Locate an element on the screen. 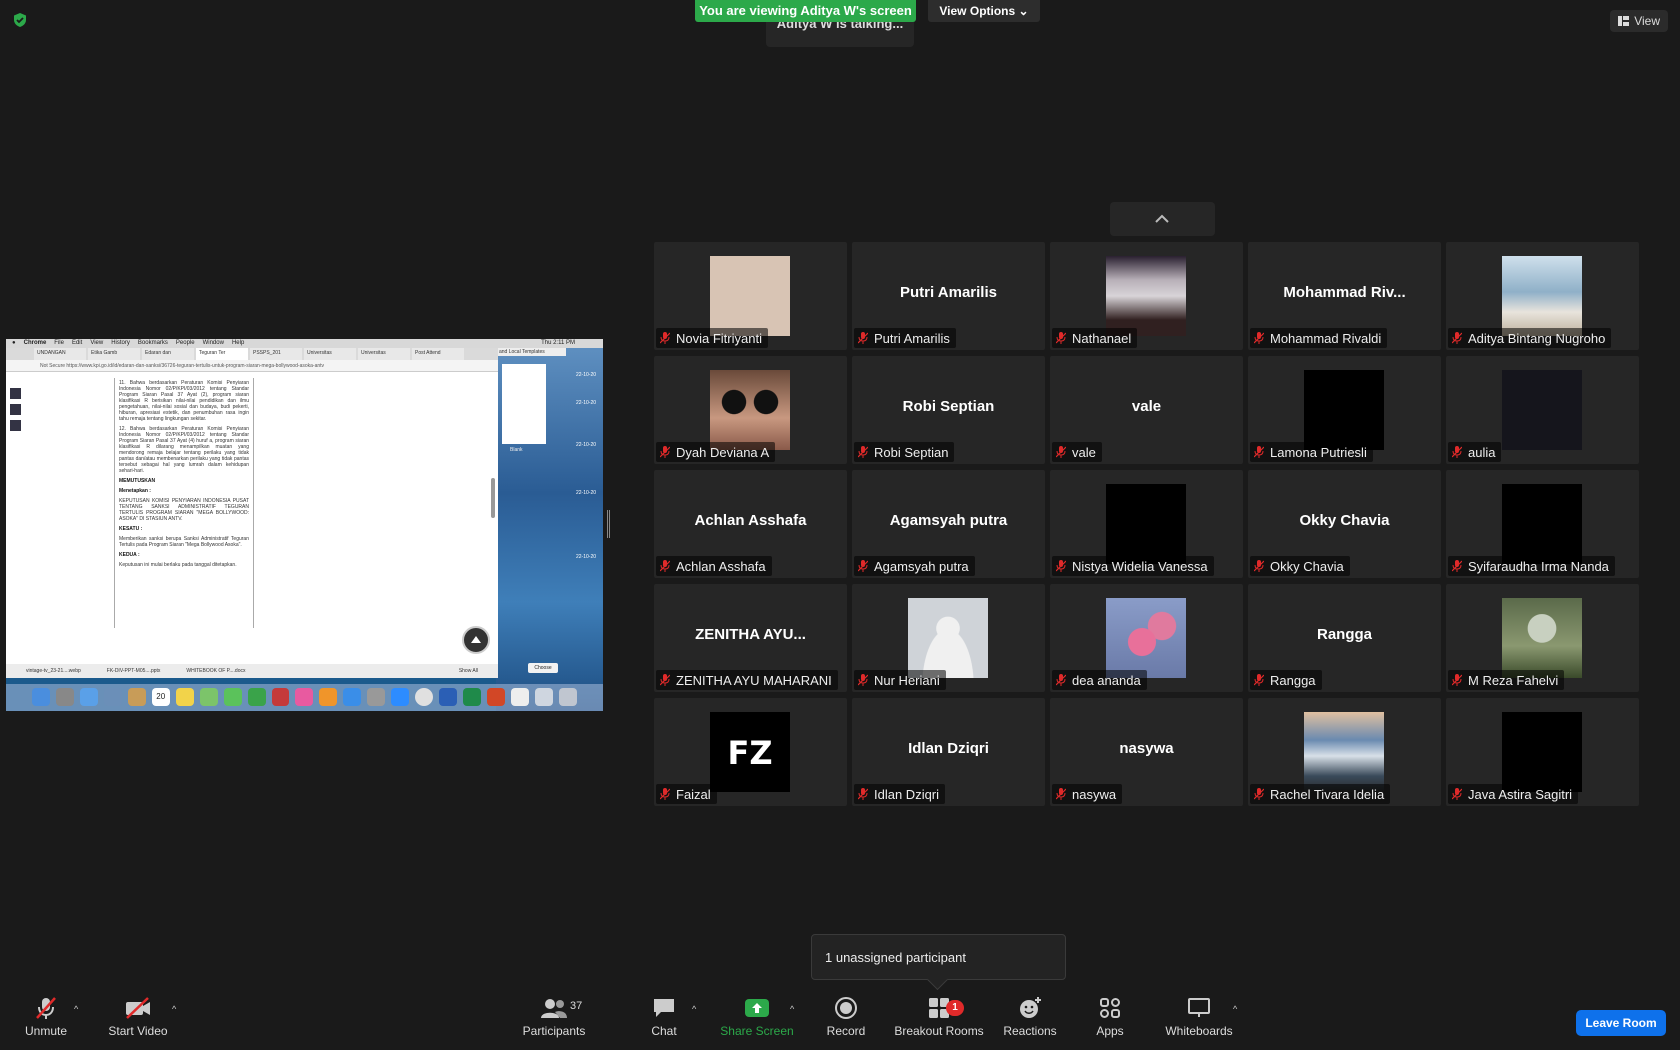 The width and height of the screenshot is (1680, 1050). downloads-icon is located at coordinates (544, 697).